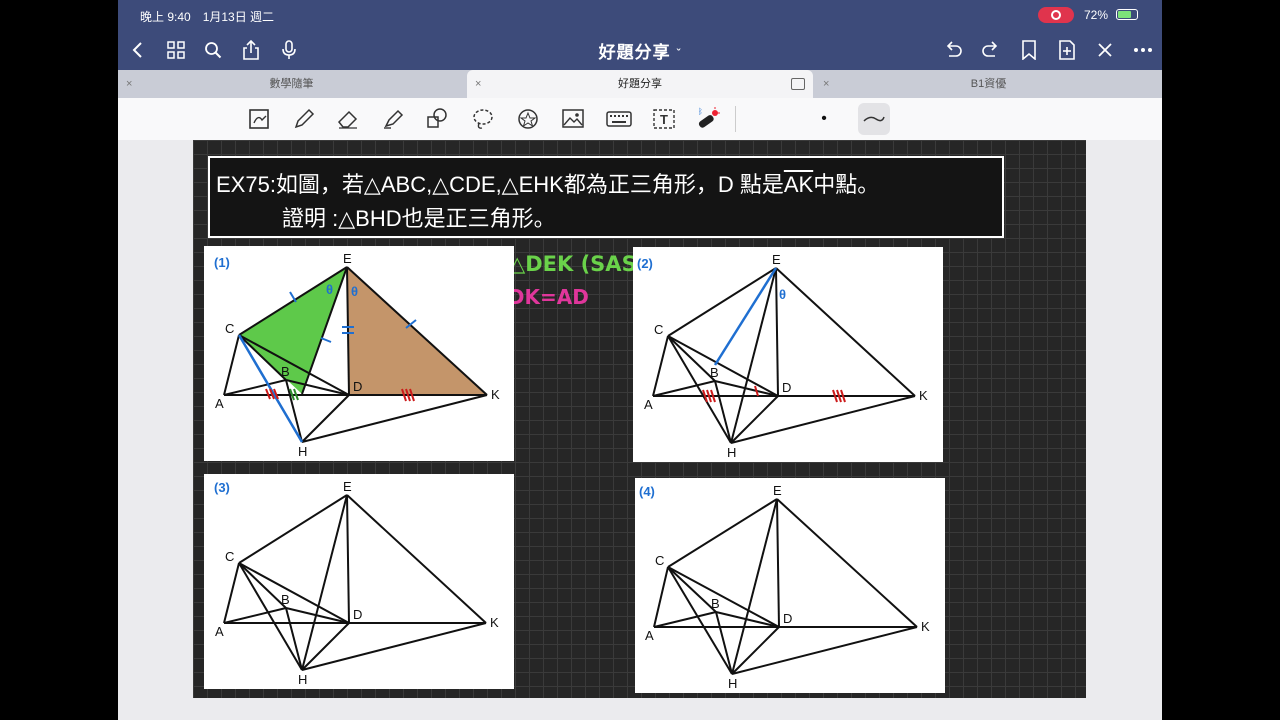 This screenshot has height=720, width=1280. What do you see at coordinates (1096, 15) in the screenshot?
I see `battery-percent: 72%` at bounding box center [1096, 15].